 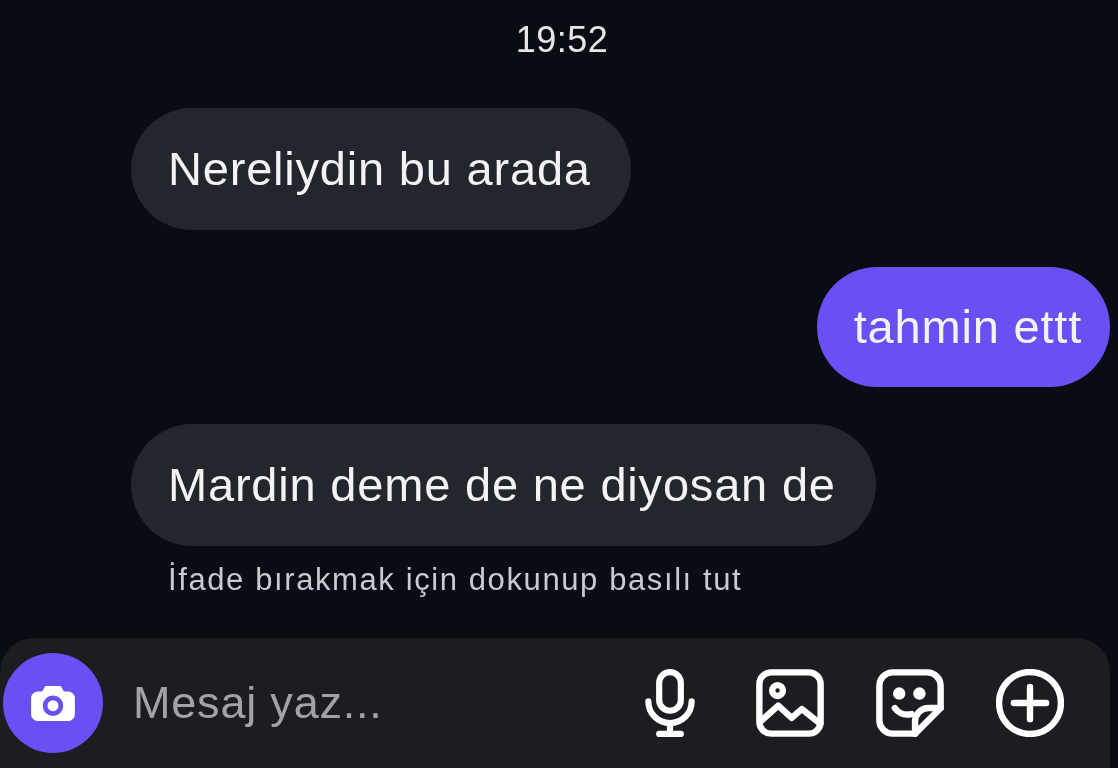 What do you see at coordinates (53, 703) in the screenshot?
I see `camera-icon` at bounding box center [53, 703].